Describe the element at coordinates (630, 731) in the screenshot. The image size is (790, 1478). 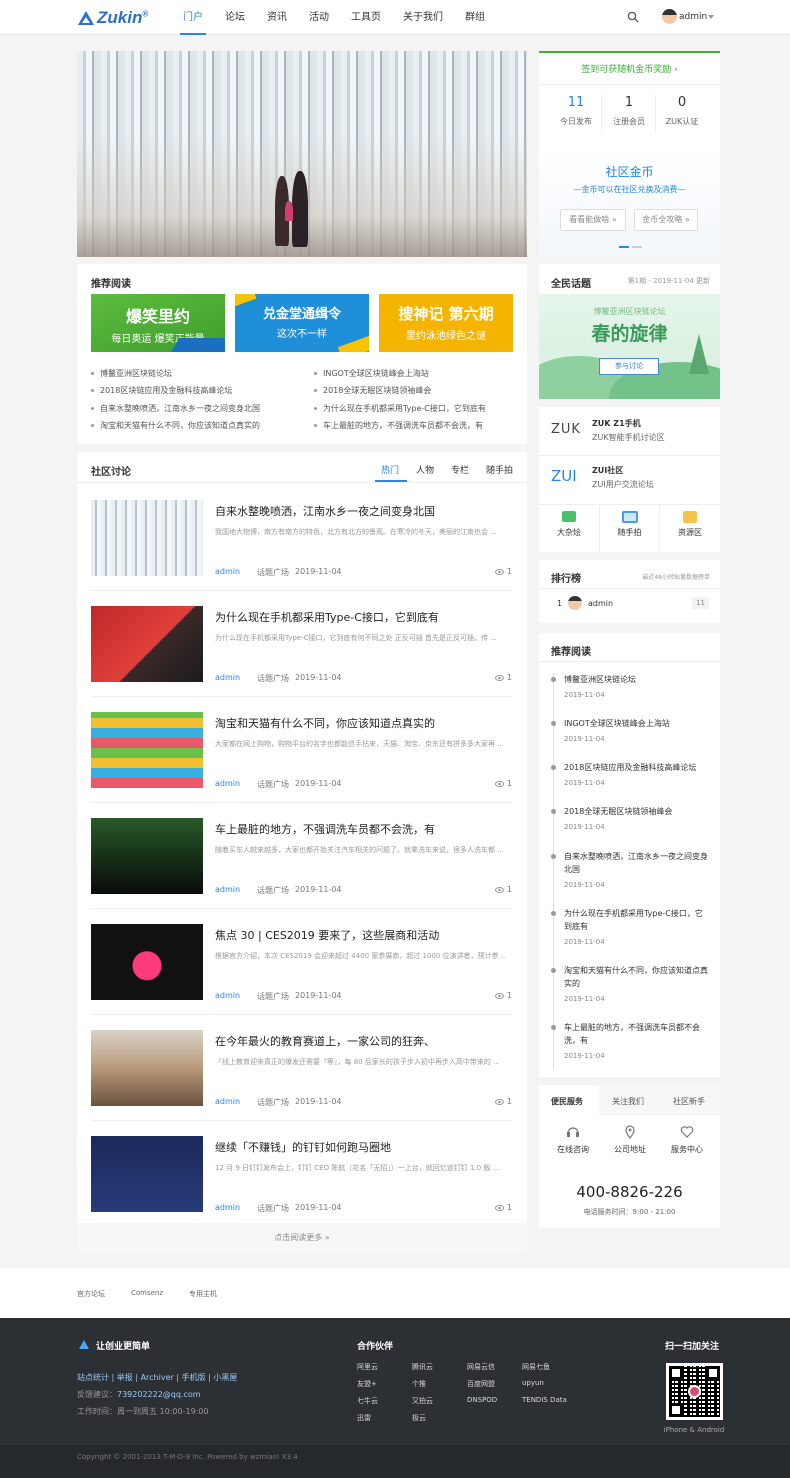
I see `timeline-item: INGOT全球区块链峰会上海站 2019-11-04` at that location.